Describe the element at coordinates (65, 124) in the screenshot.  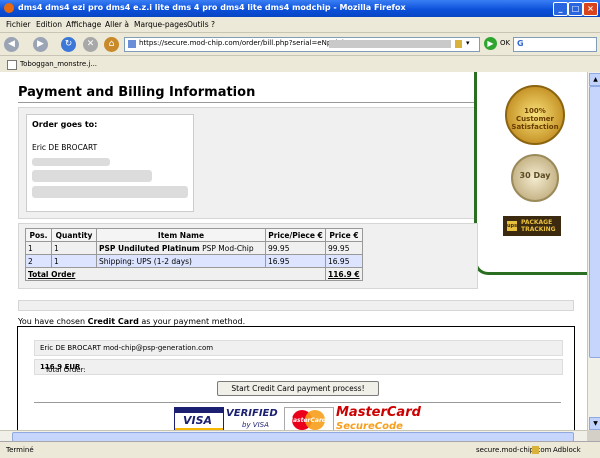
I see `shipping-label: Order goes to:` at that location.